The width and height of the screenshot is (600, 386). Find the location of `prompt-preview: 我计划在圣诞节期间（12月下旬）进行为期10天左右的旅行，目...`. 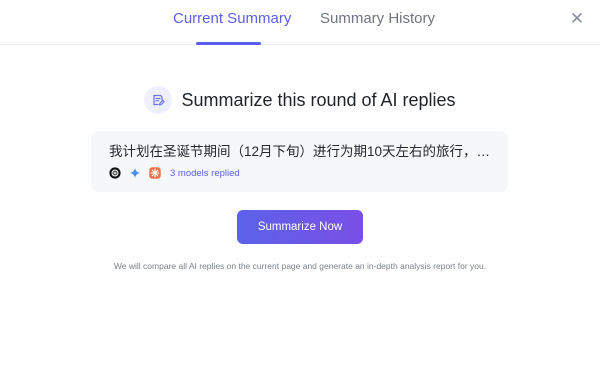

prompt-preview: 我计划在圣诞节期间（12月下旬）进行为期10天左右的旅行，目... is located at coordinates (301, 151).